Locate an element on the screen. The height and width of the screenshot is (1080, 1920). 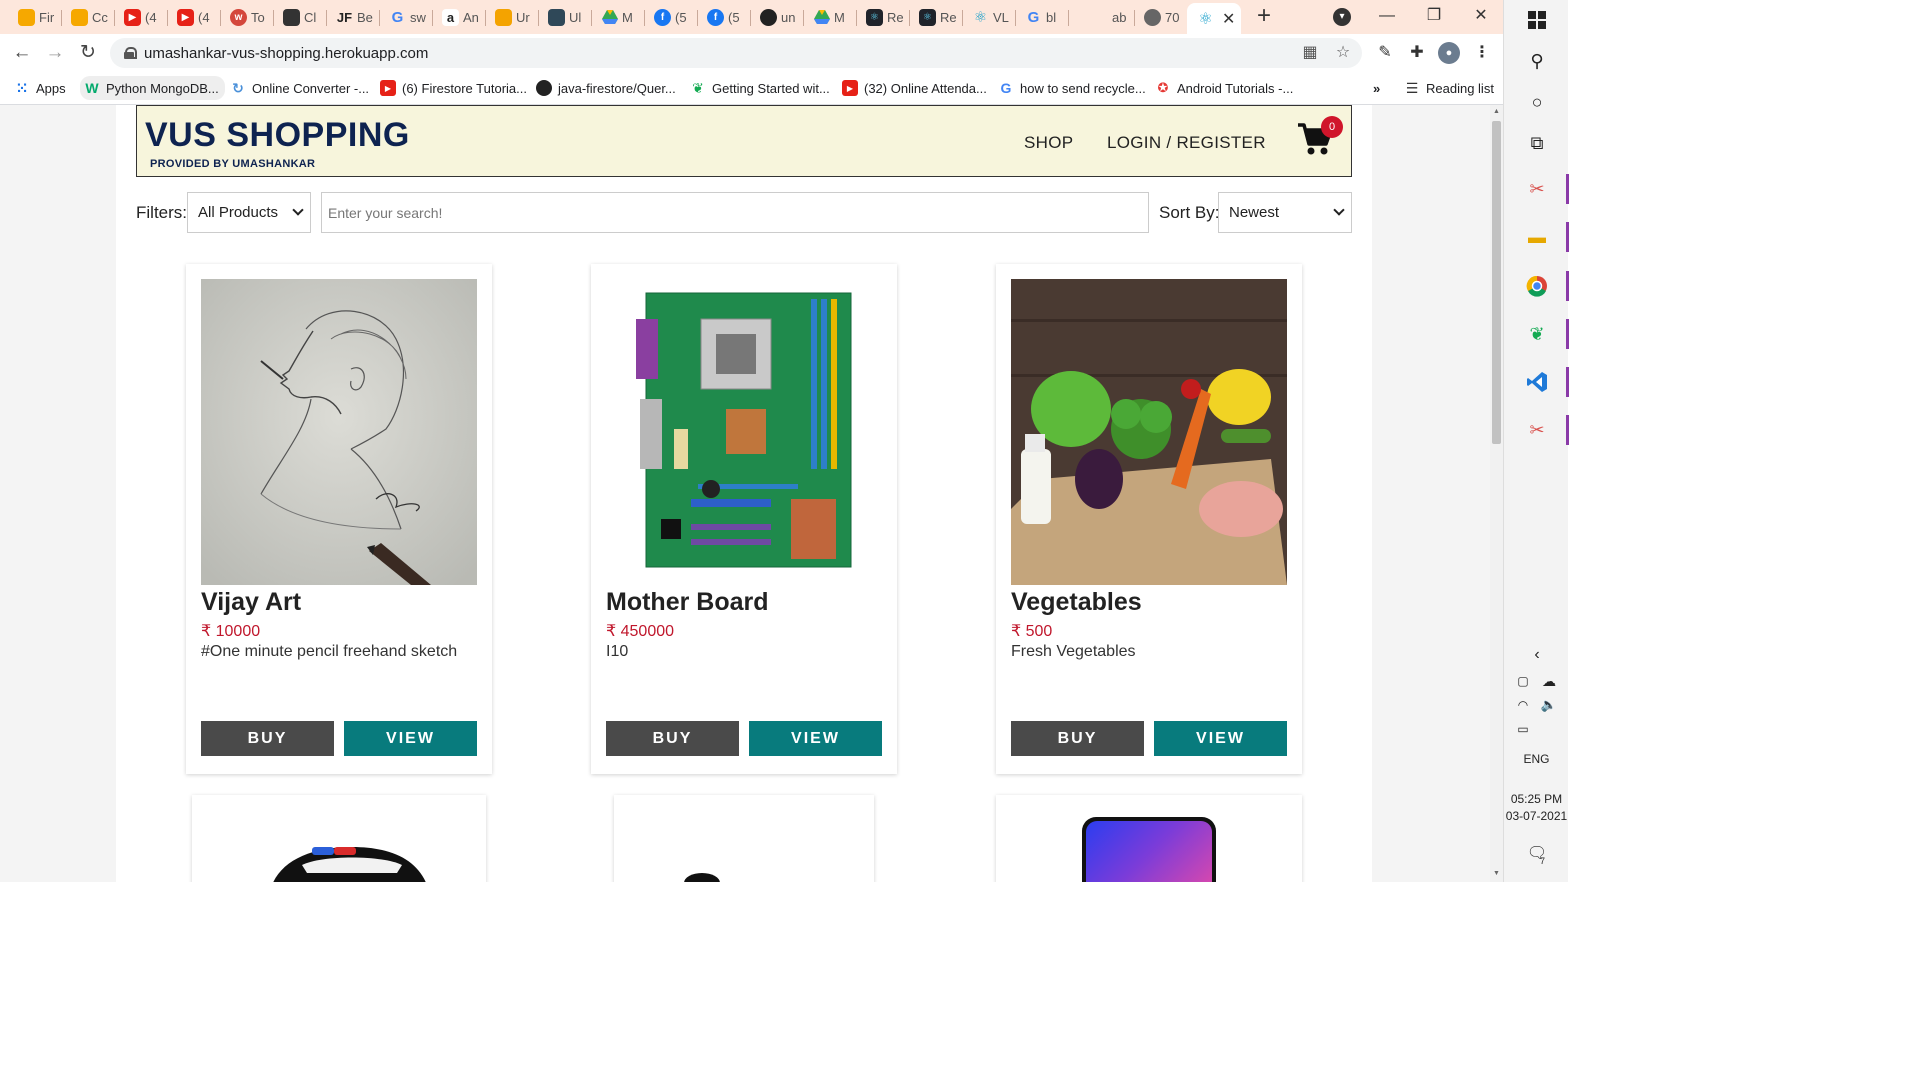
close-window-icon: ✕ is located at coordinates (1481, 16).